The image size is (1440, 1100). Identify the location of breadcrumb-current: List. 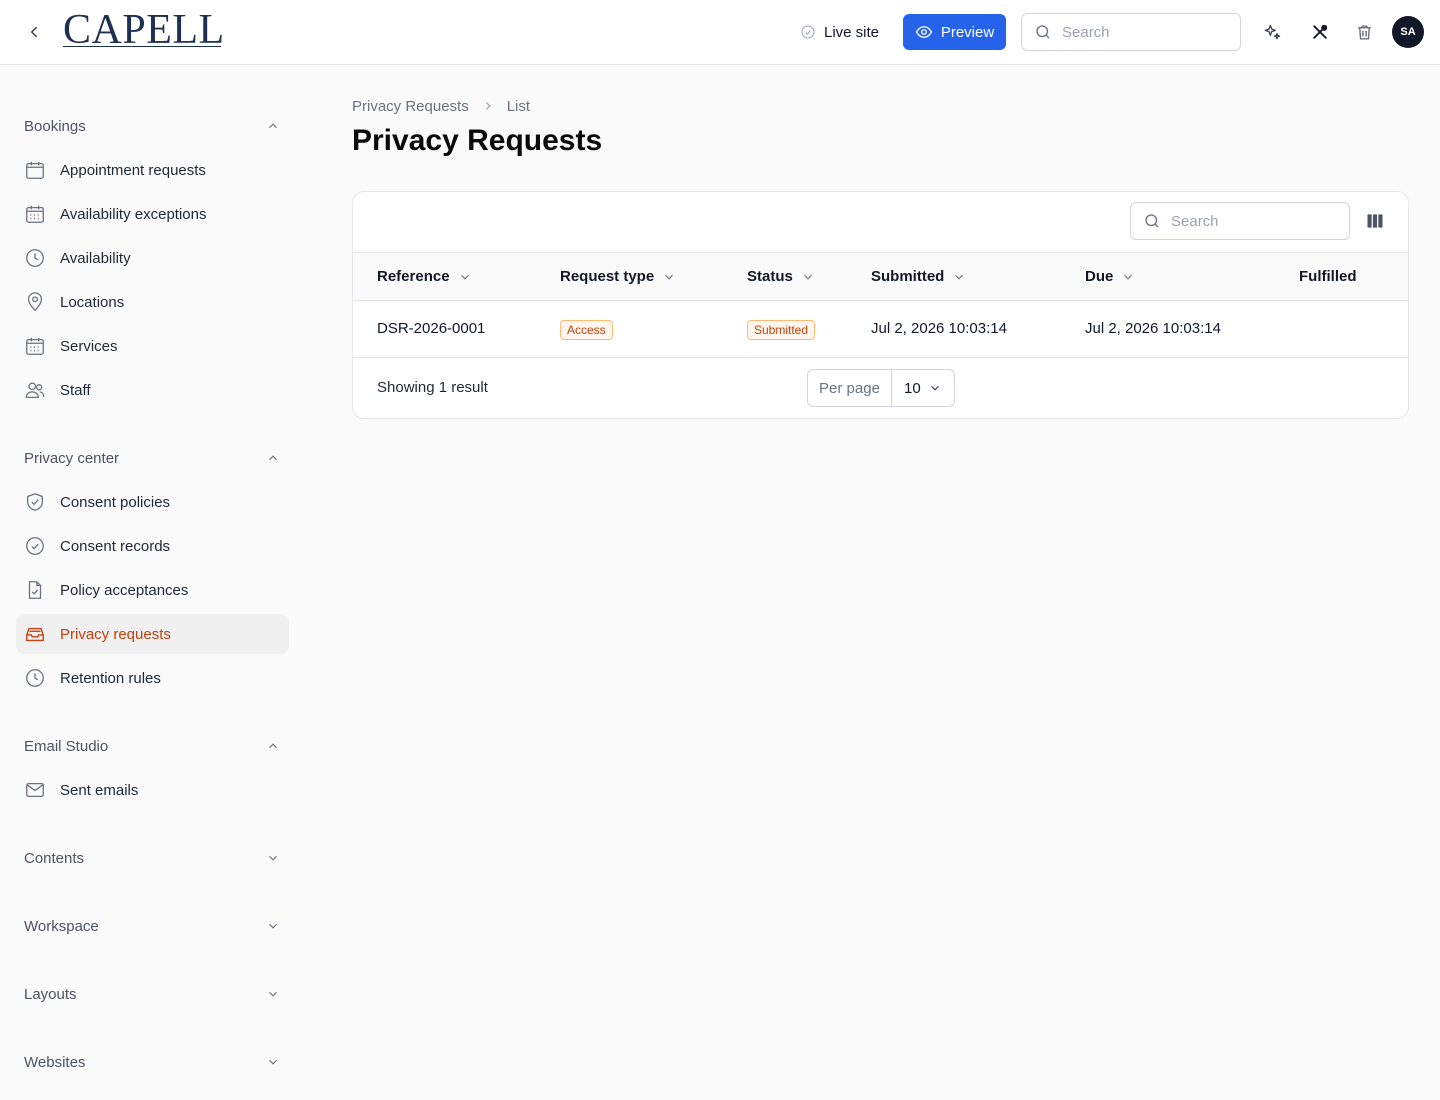
(518, 106).